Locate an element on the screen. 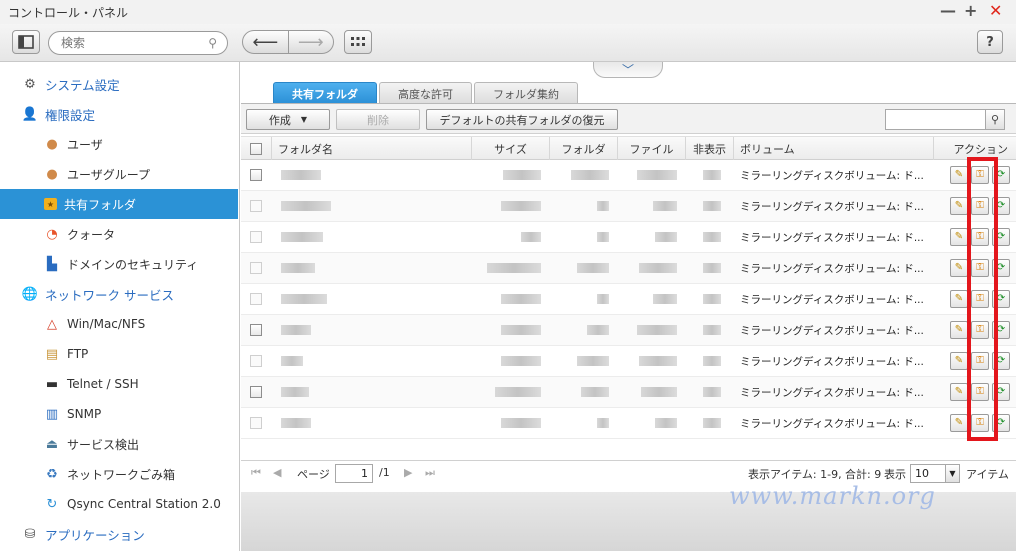 Image resolution: width=1016 pixels, height=551 pixels. sidebar-item-qsync: ↻ Qsync Central Station 2.0 is located at coordinates (119, 504).